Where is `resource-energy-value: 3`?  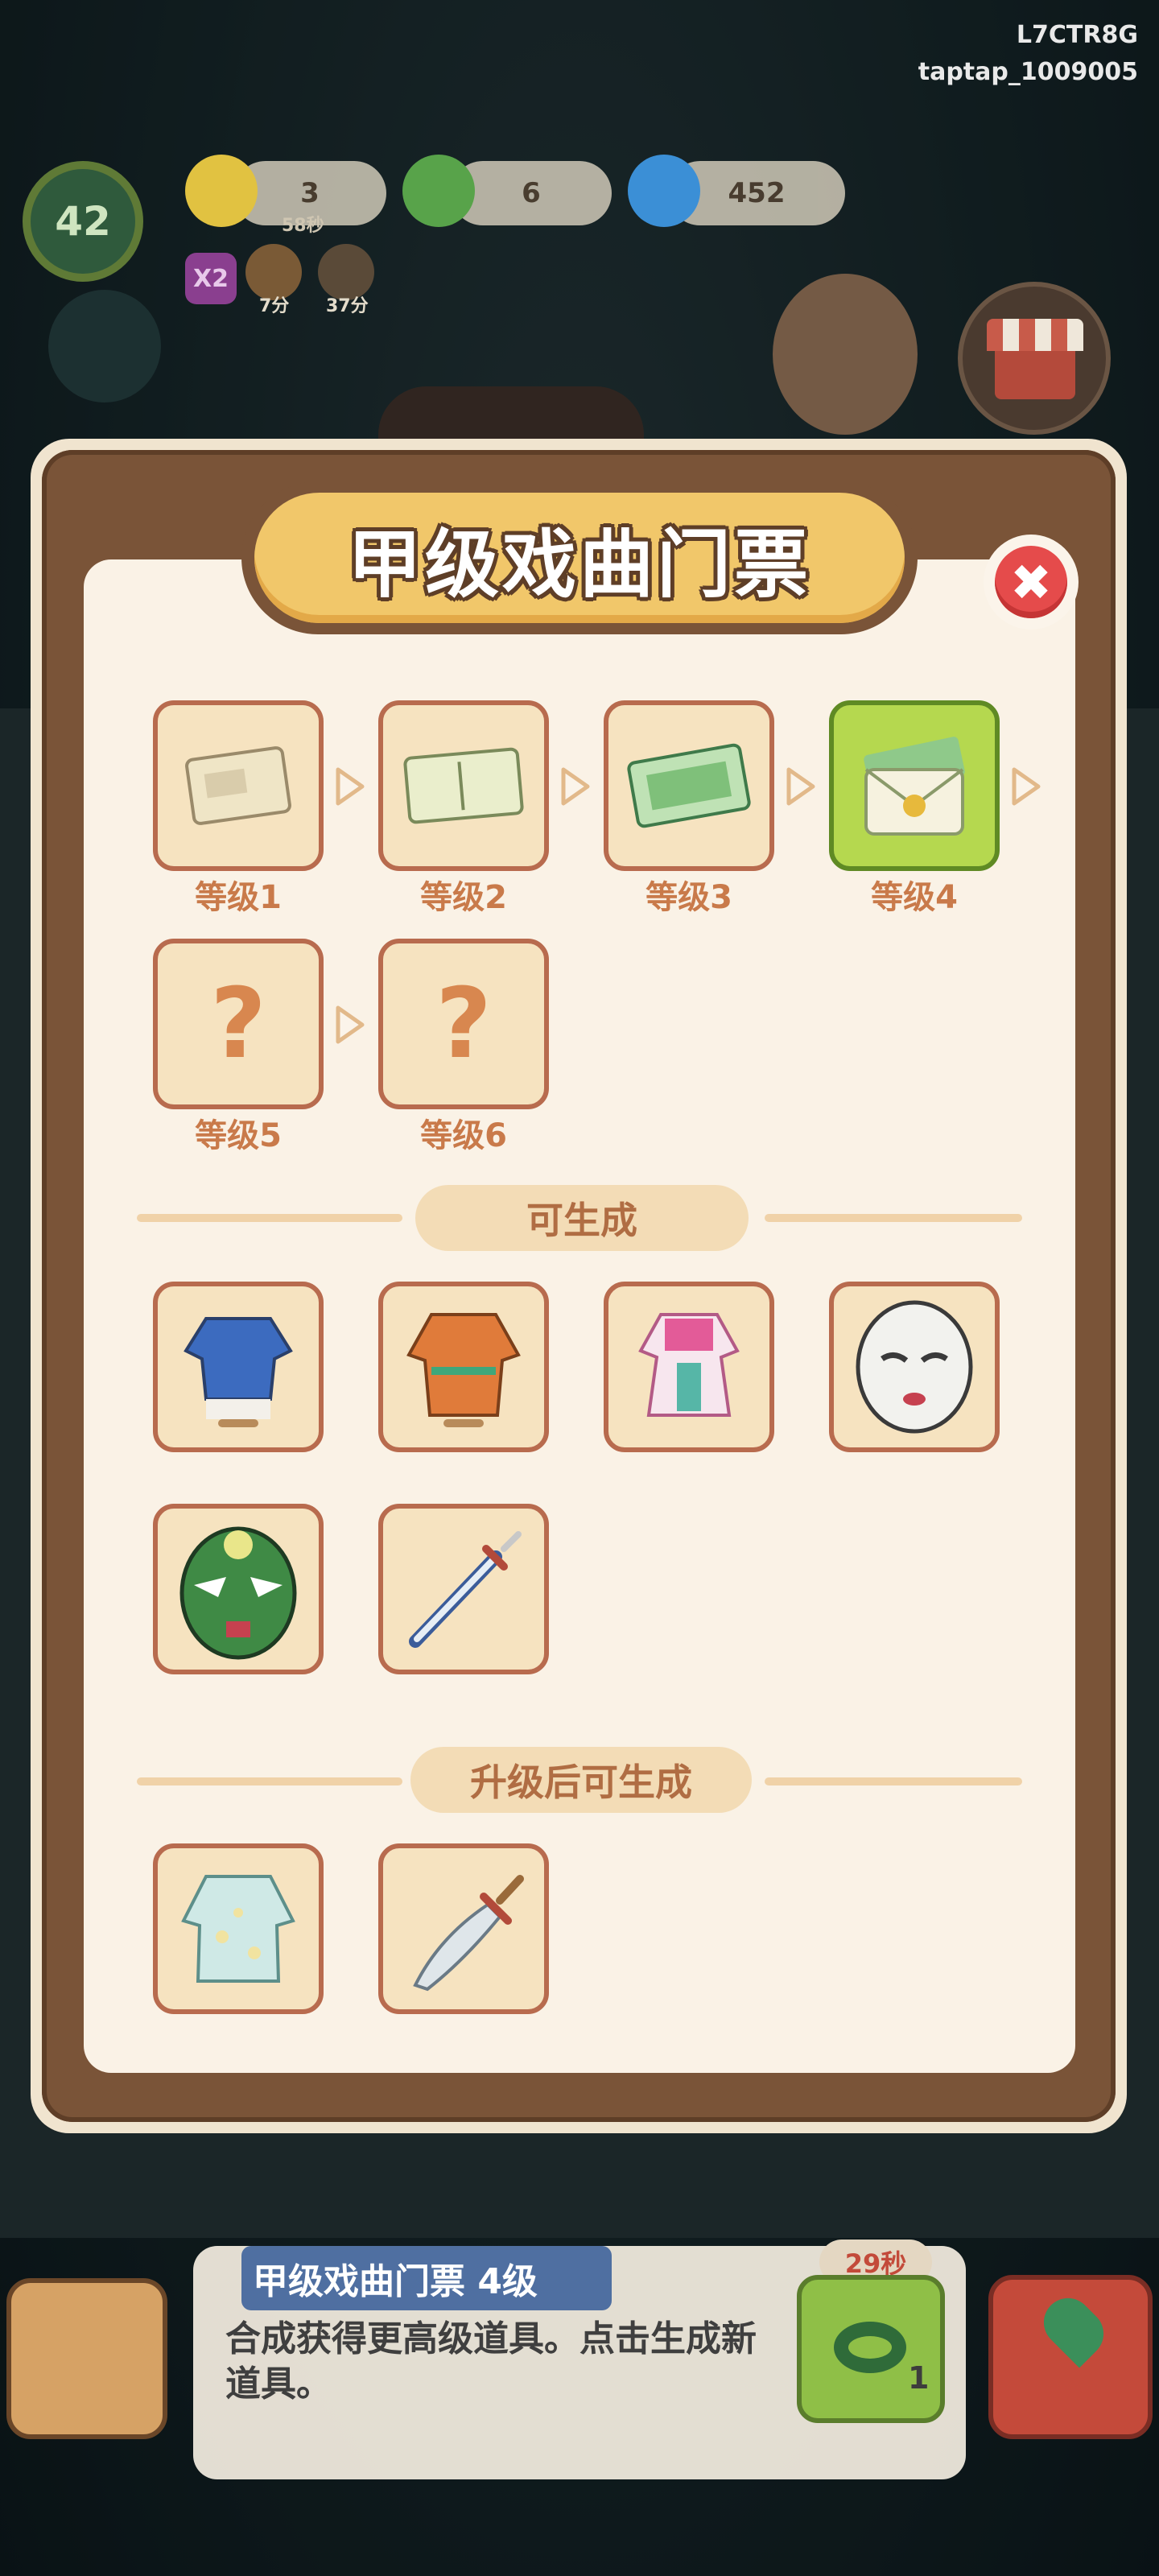 resource-energy-value: 3 is located at coordinates (310, 193).